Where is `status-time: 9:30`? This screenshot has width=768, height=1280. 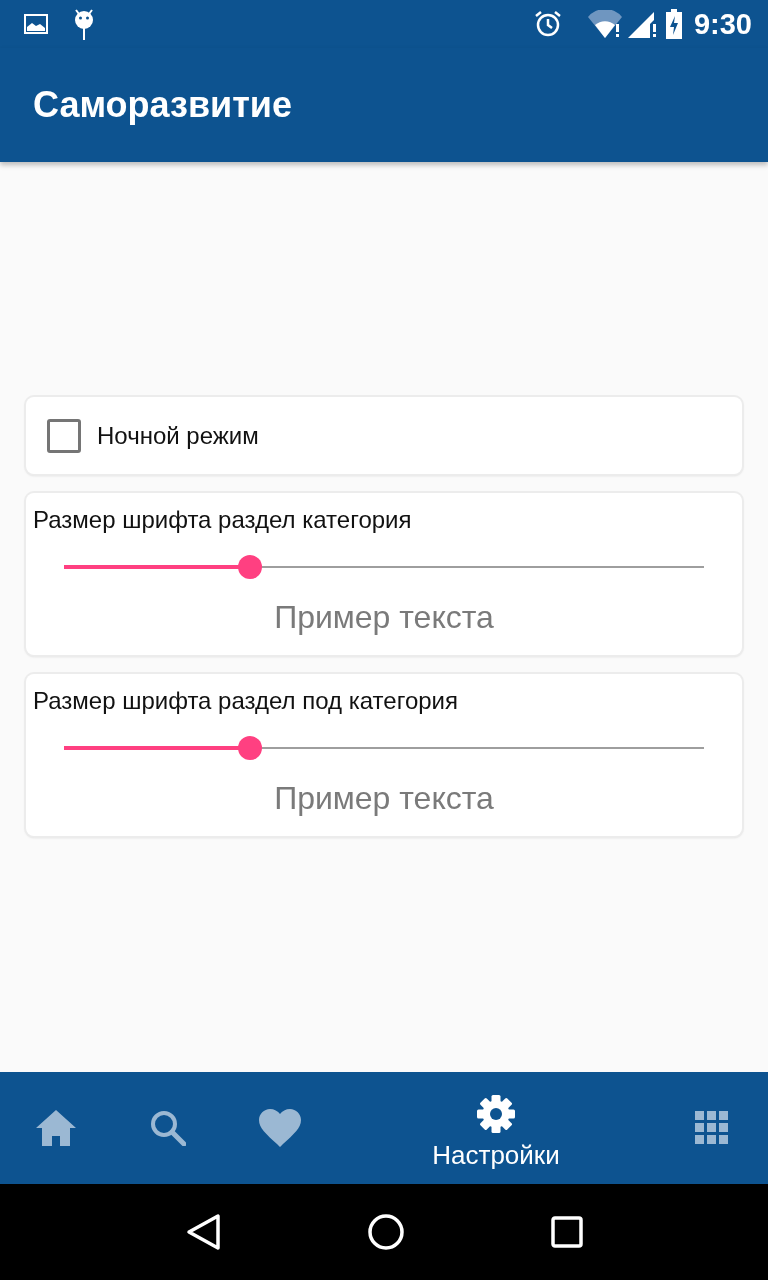
status-time: 9:30 is located at coordinates (722, 24).